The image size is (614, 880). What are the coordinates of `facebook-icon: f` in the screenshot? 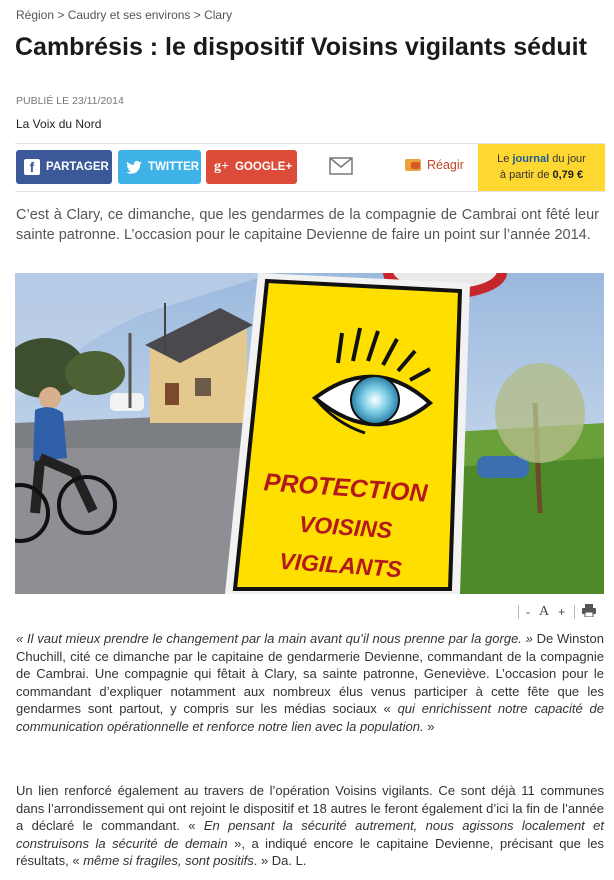 It's located at (32, 167).